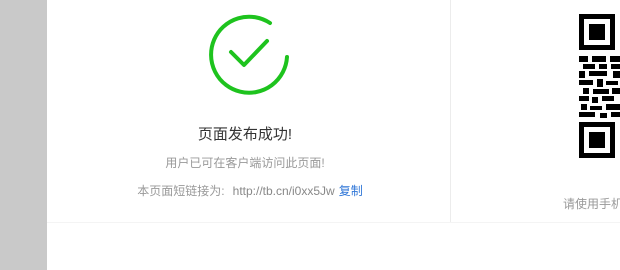  Describe the element at coordinates (284, 191) in the screenshot. I see `short-link-url: http://tb.cn/i0xx5Jw` at that location.